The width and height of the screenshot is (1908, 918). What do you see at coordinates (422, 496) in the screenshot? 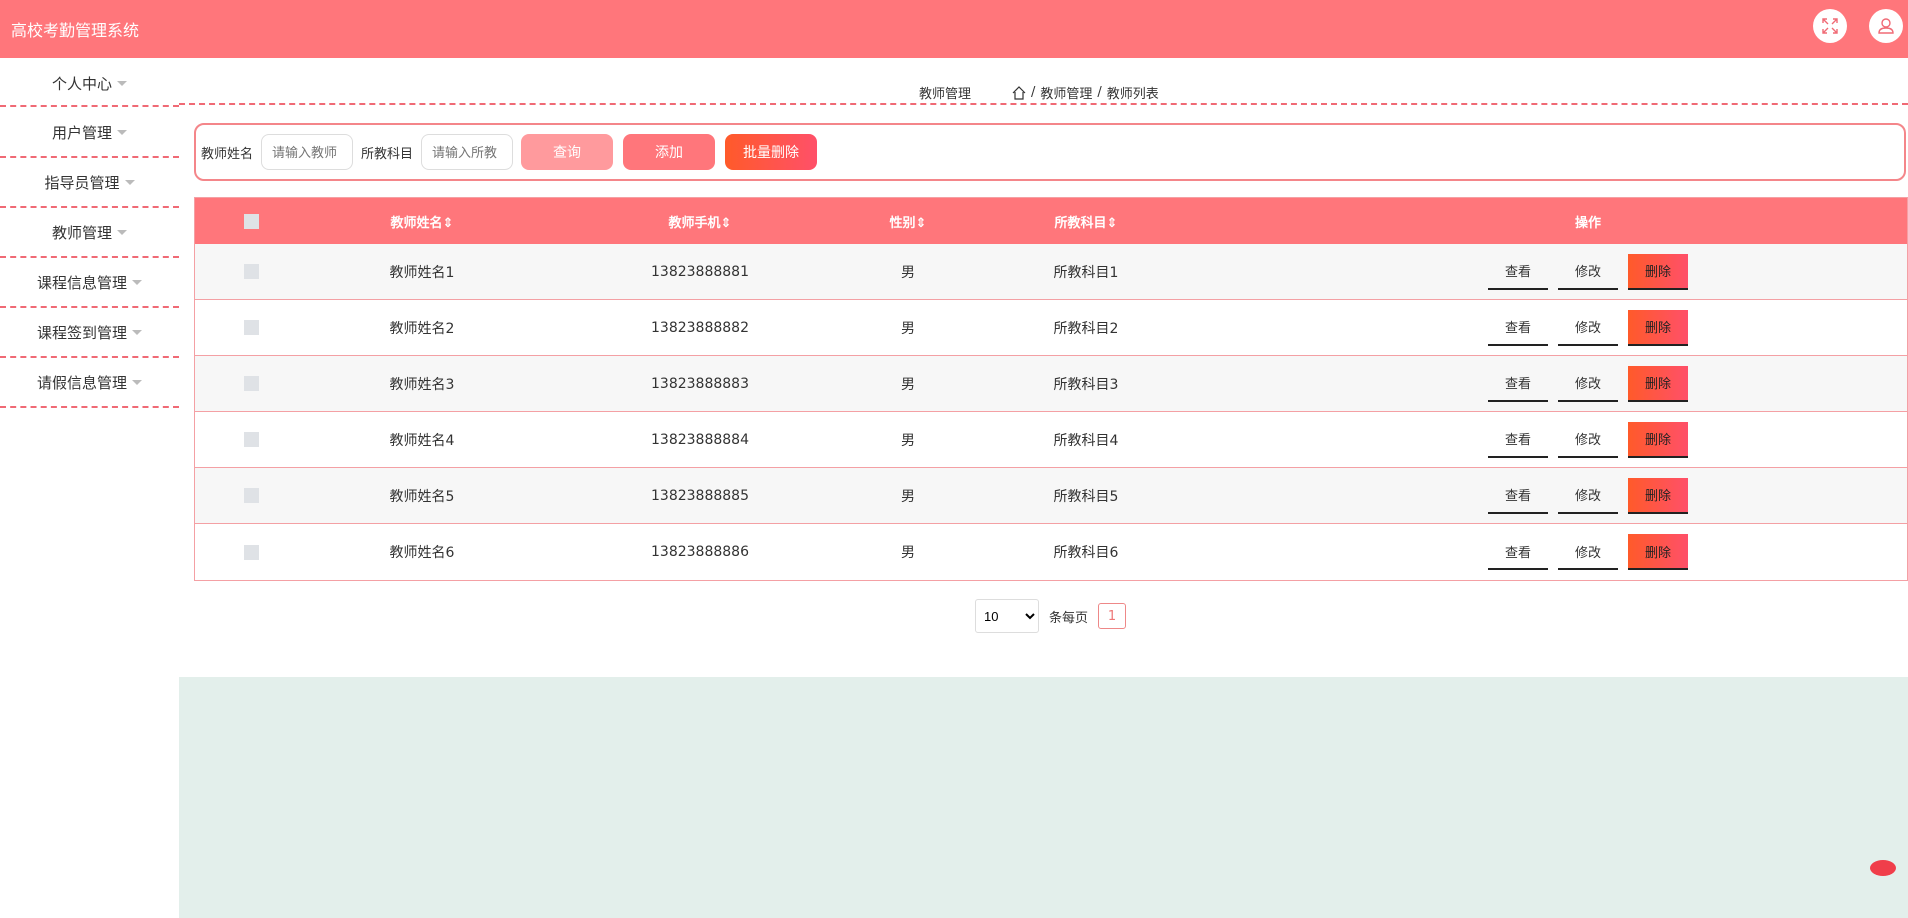
I see `cell-name: 教师姓名5` at bounding box center [422, 496].